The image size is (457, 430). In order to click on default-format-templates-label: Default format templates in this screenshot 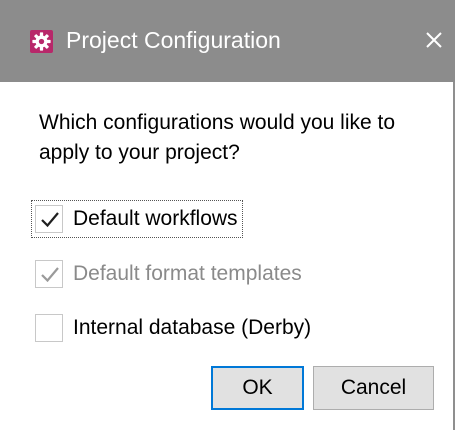, I will do `click(187, 273)`.